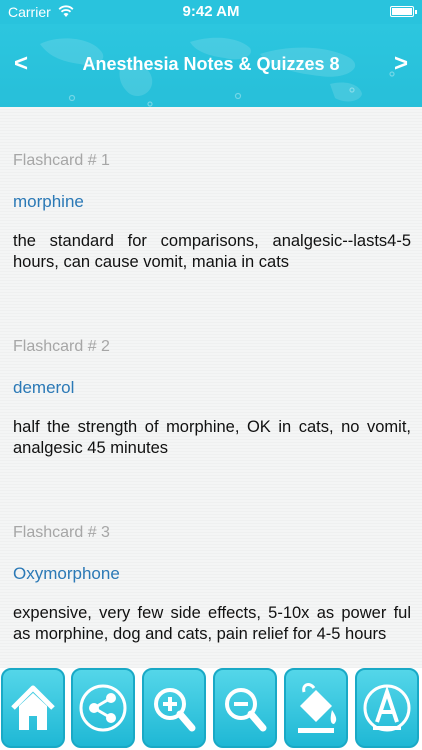 The image size is (422, 750). I want to click on forward-button: >, so click(401, 64).